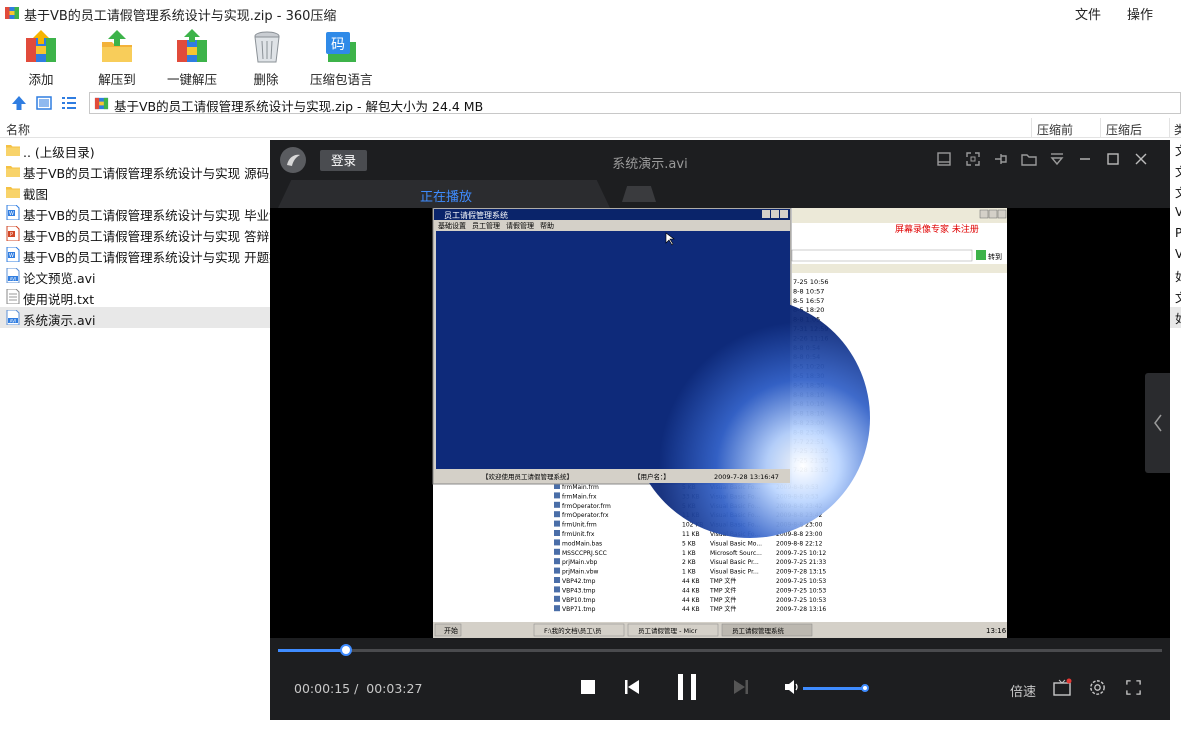 Image resolution: width=1181 pixels, height=745 pixels. What do you see at coordinates (586, 506) in the screenshot?
I see `svg-text: frmOperator.frm` at bounding box center [586, 506].